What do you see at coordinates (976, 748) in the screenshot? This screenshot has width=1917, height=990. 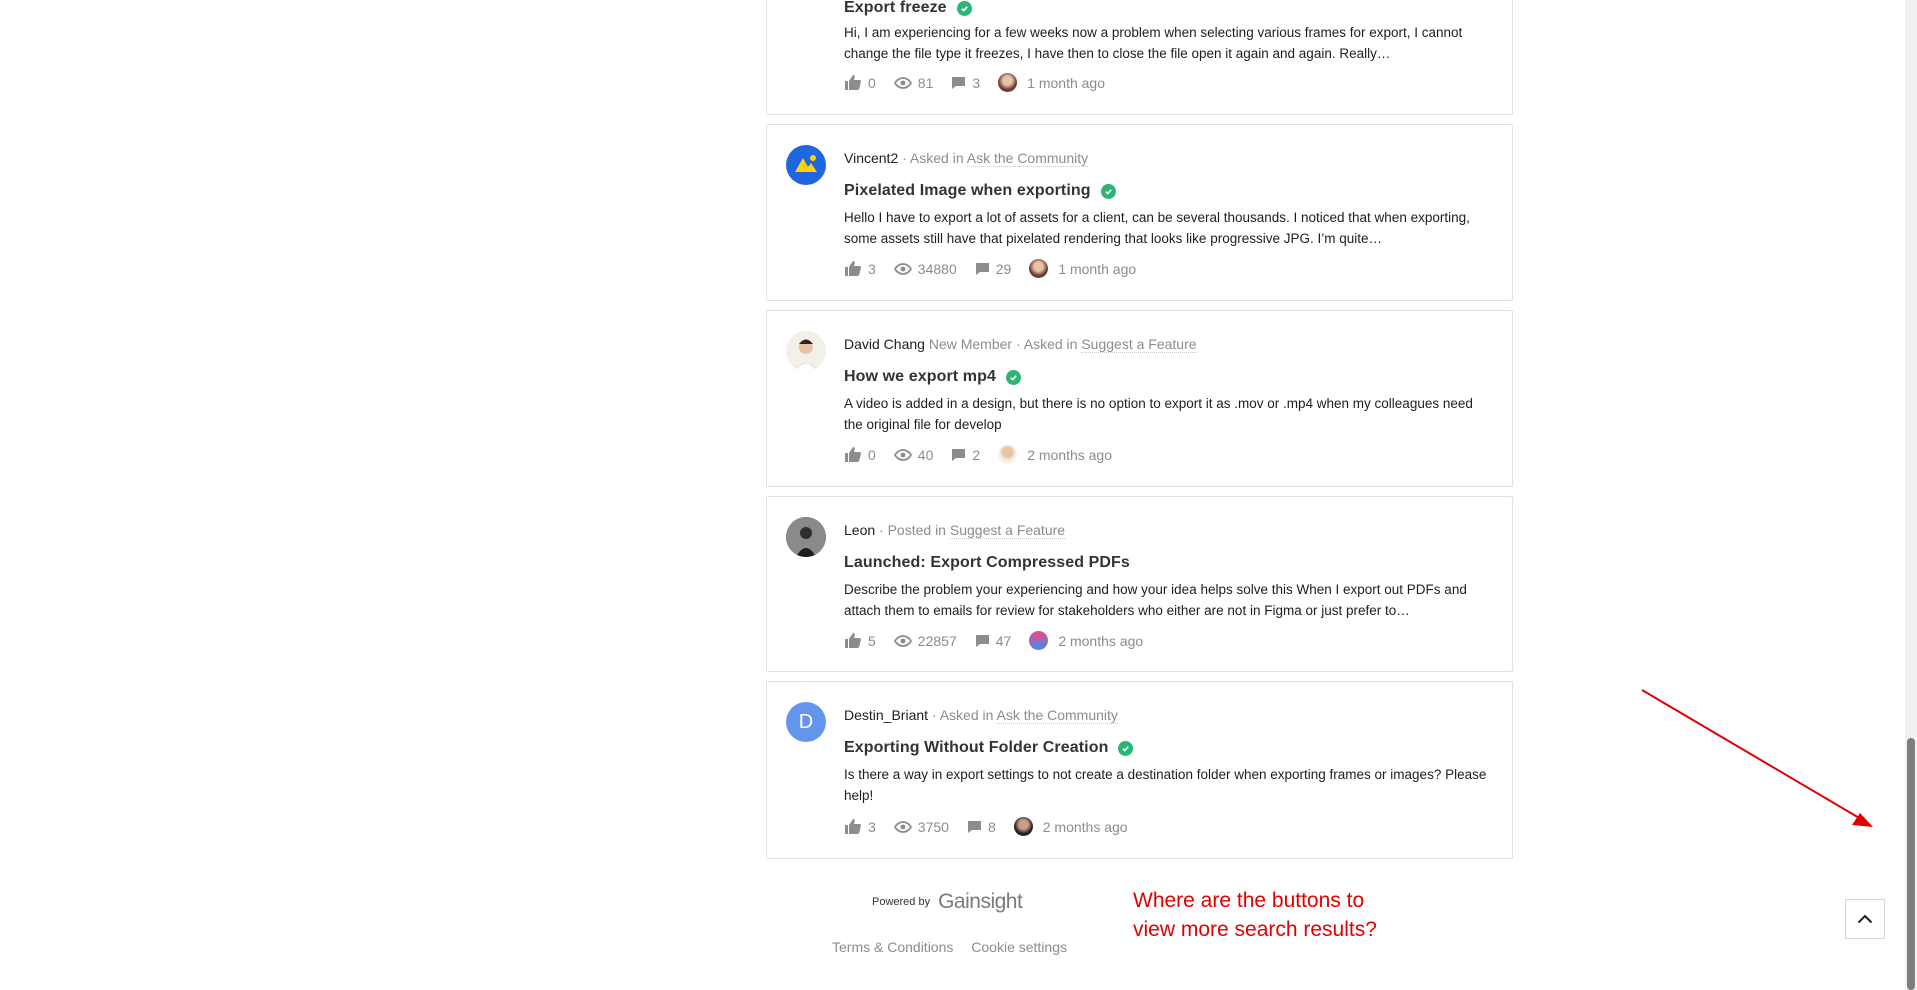 I see `post-title: Exporting Without Folder Creation` at bounding box center [976, 748].